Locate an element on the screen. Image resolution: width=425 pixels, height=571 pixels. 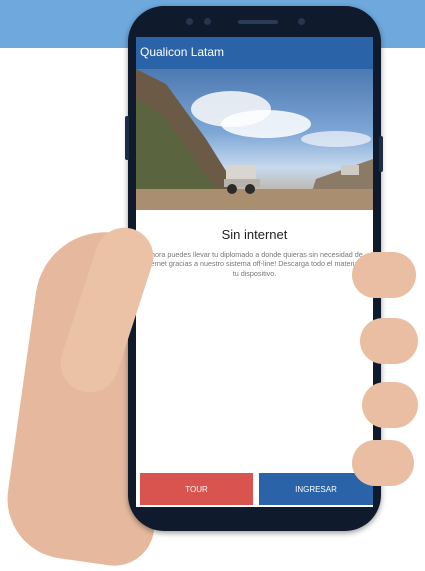
section-heading: Sin internet is located at coordinates (254, 234).